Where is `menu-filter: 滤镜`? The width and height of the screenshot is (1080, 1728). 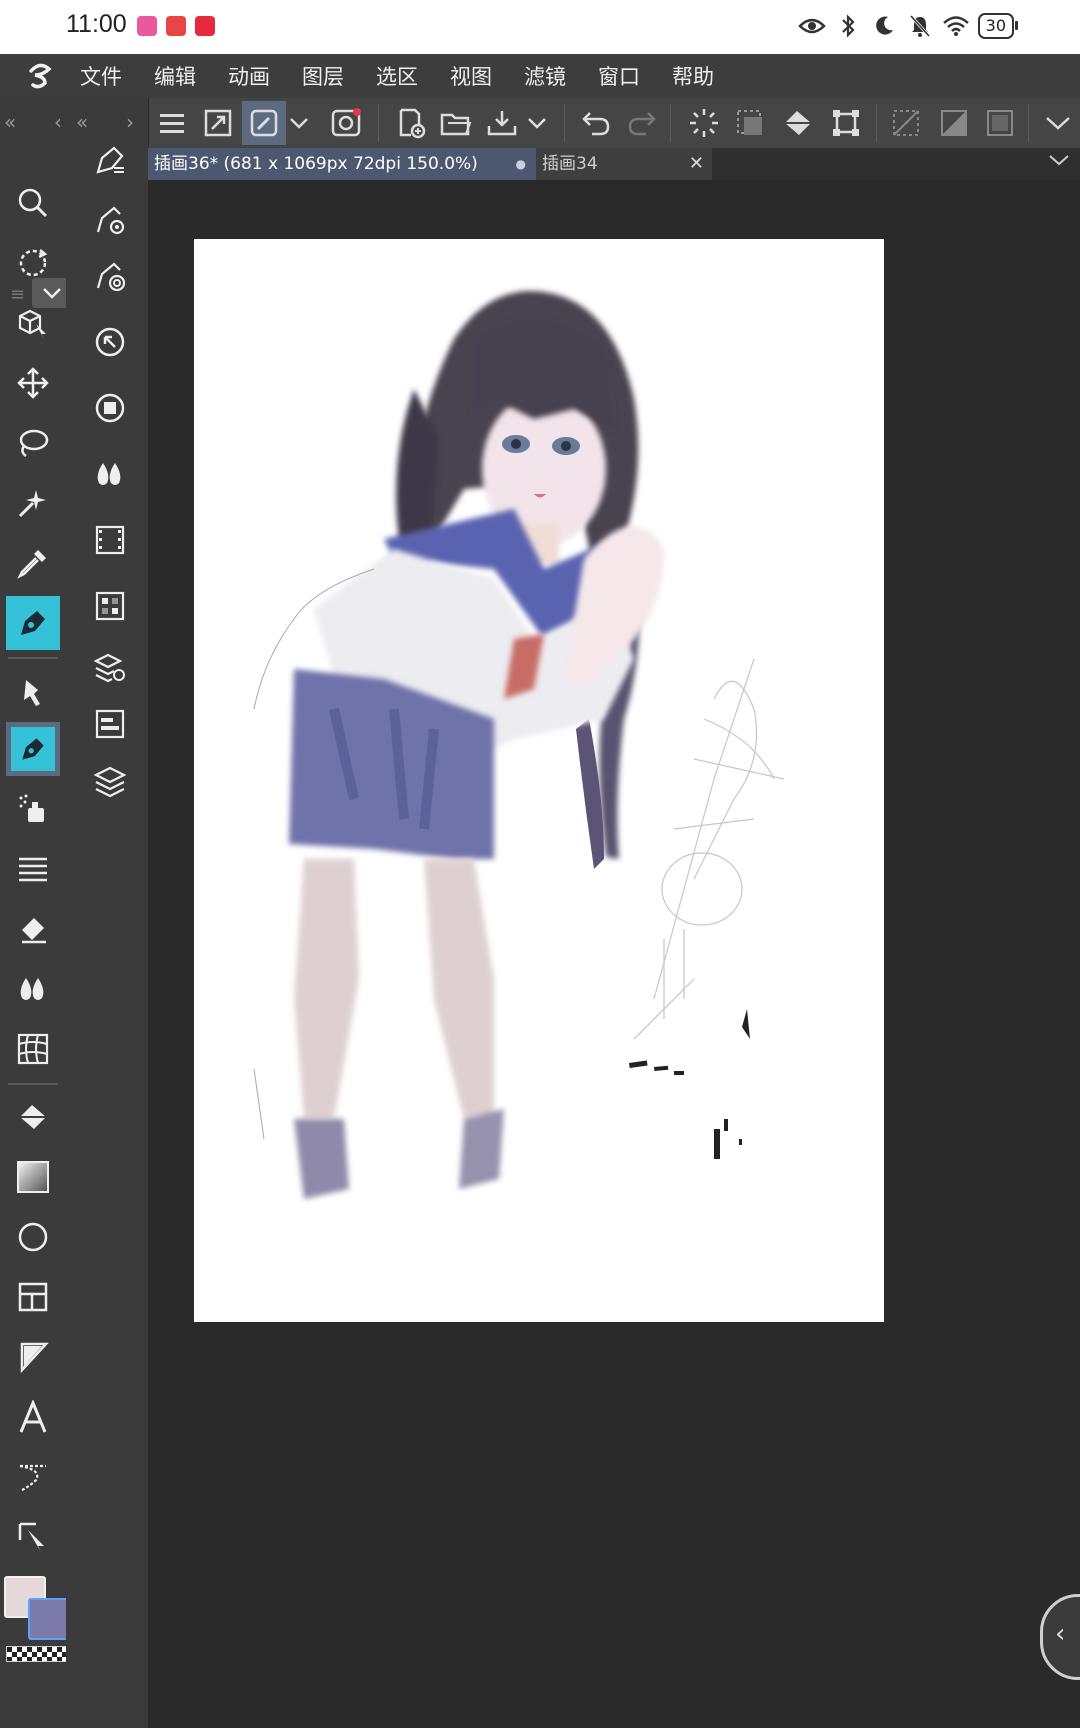
menu-filter: 滤镜 is located at coordinates (545, 76).